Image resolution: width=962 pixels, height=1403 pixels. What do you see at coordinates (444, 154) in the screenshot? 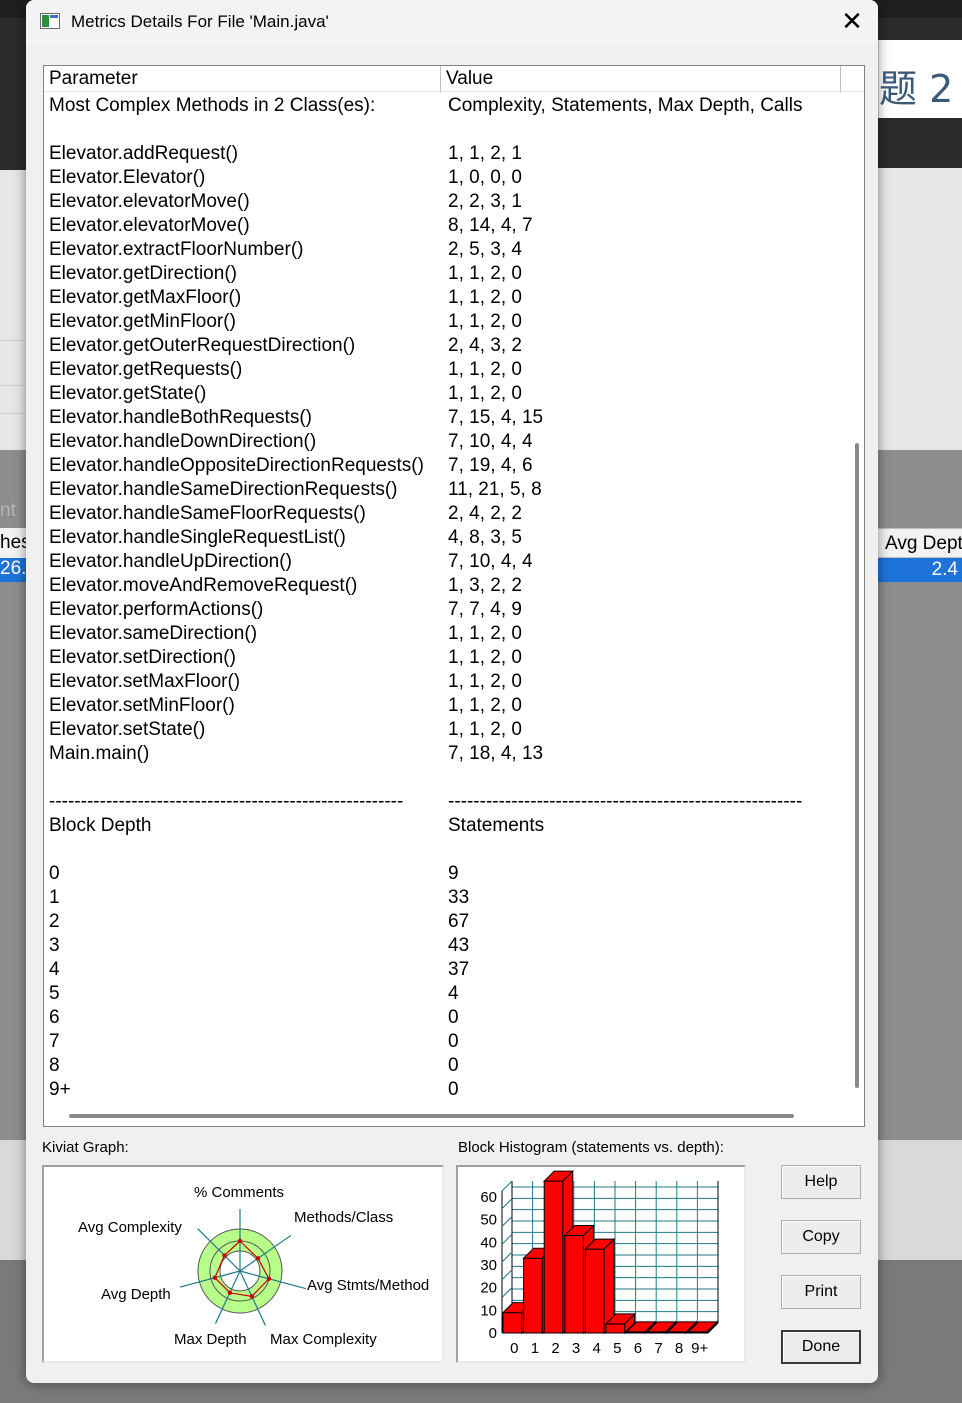
I see `table-row: Elevator.addRequest() 1, 1, 2, 1` at bounding box center [444, 154].